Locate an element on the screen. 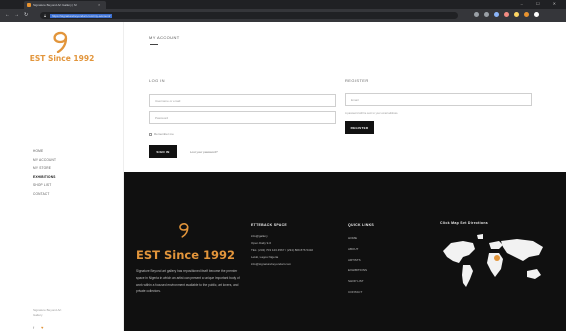 The image size is (566, 331). remember-label: Remember me is located at coordinates (164, 134).